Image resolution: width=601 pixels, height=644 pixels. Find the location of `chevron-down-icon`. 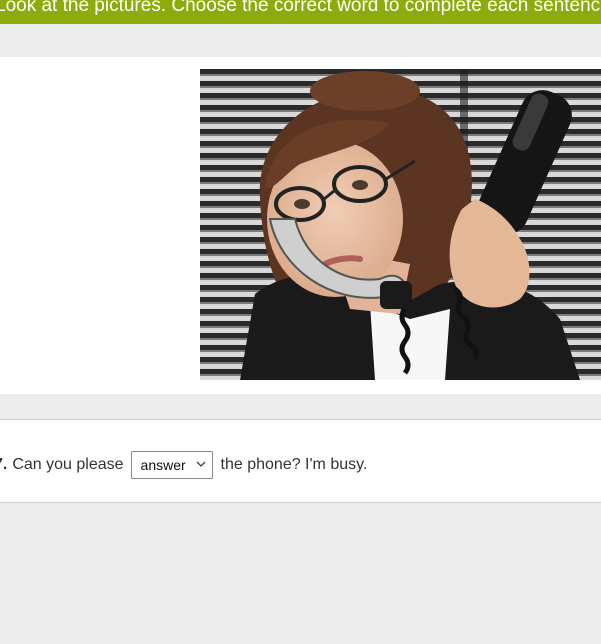

chevron-down-icon is located at coordinates (200, 464).